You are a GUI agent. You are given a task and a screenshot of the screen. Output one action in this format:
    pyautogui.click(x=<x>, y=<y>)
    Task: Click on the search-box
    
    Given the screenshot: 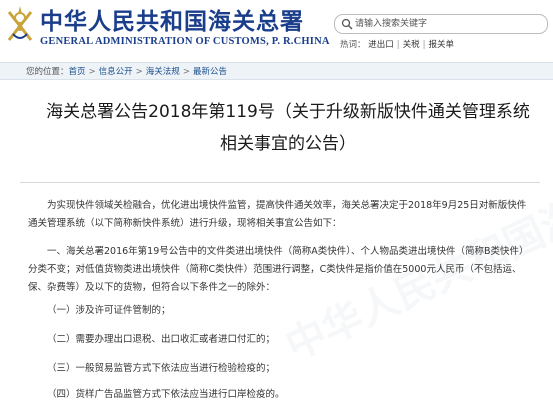 What is the action you would take?
    pyautogui.click(x=441, y=24)
    